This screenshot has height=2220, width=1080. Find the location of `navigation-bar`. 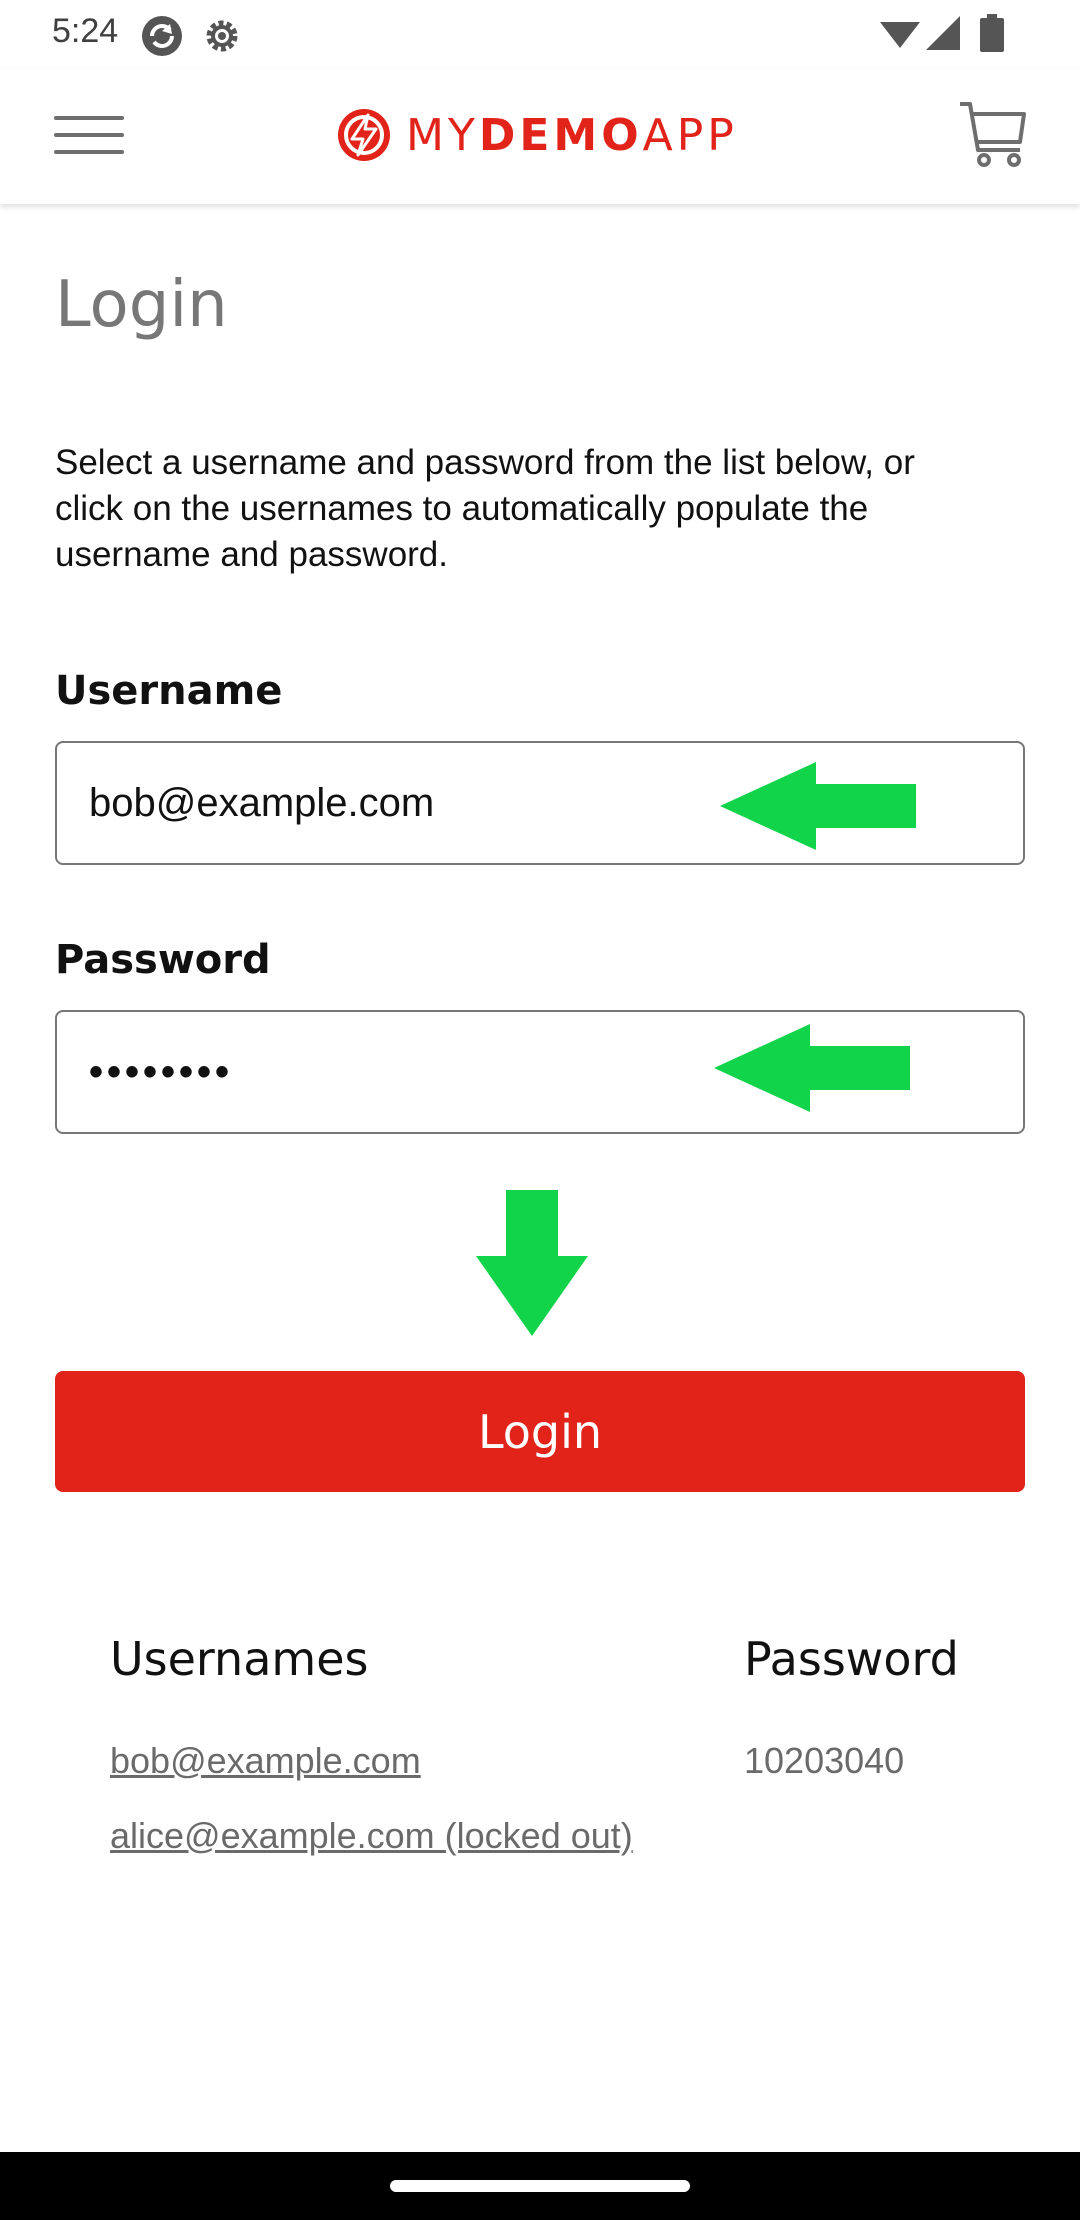

navigation-bar is located at coordinates (540, 2186).